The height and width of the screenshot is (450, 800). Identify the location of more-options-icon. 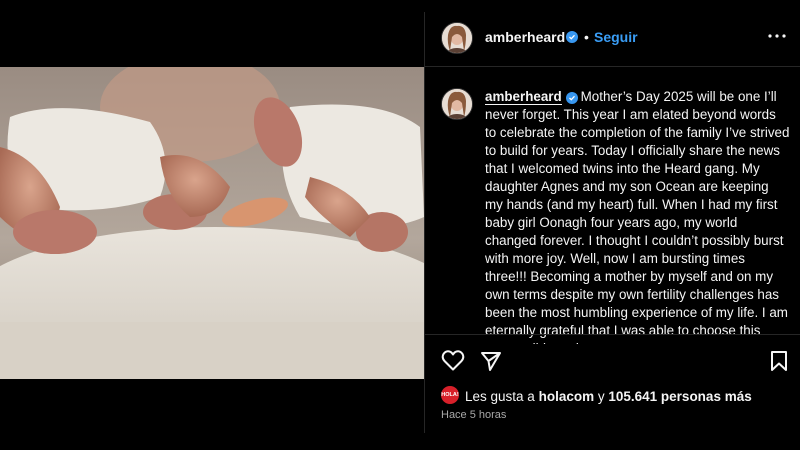
(777, 36).